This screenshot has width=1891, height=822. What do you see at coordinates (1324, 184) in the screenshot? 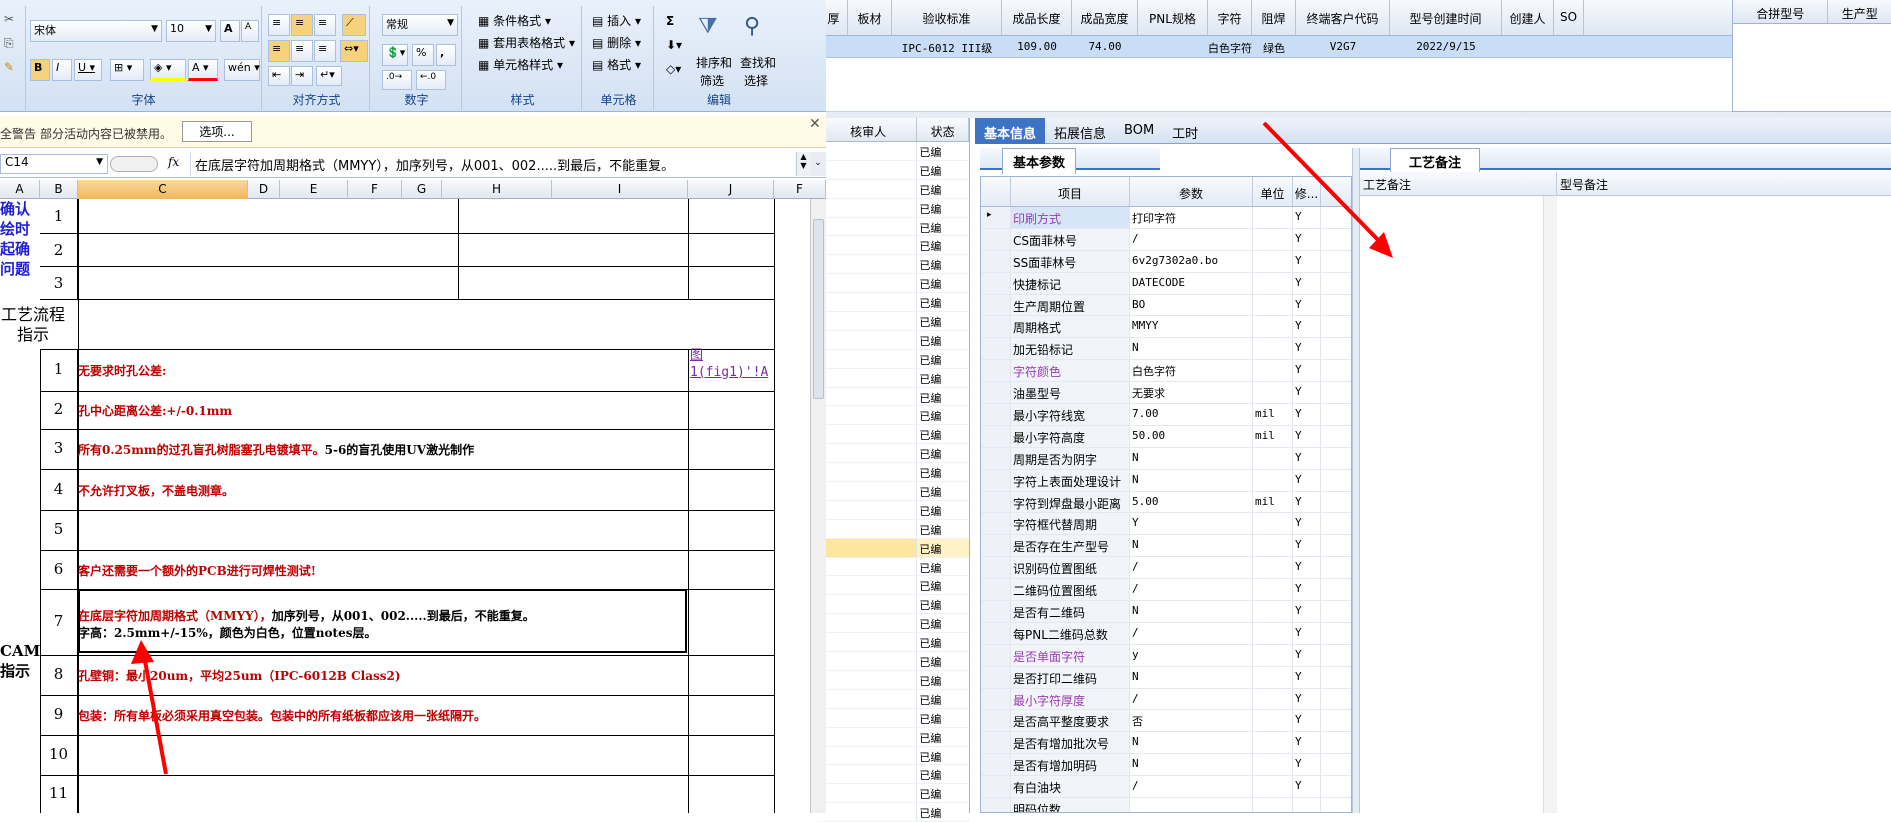
I see `arrow-line-notes` at bounding box center [1324, 184].